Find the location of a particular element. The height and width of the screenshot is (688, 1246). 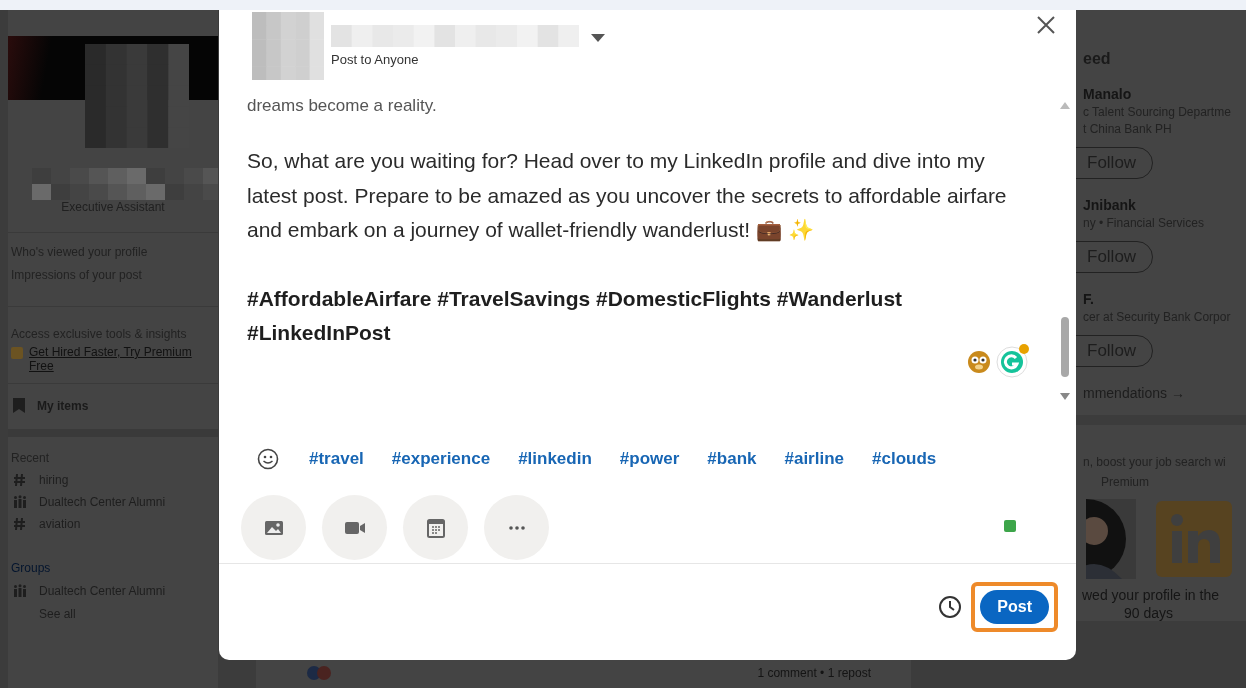

more-icon is located at coordinates (516, 527).